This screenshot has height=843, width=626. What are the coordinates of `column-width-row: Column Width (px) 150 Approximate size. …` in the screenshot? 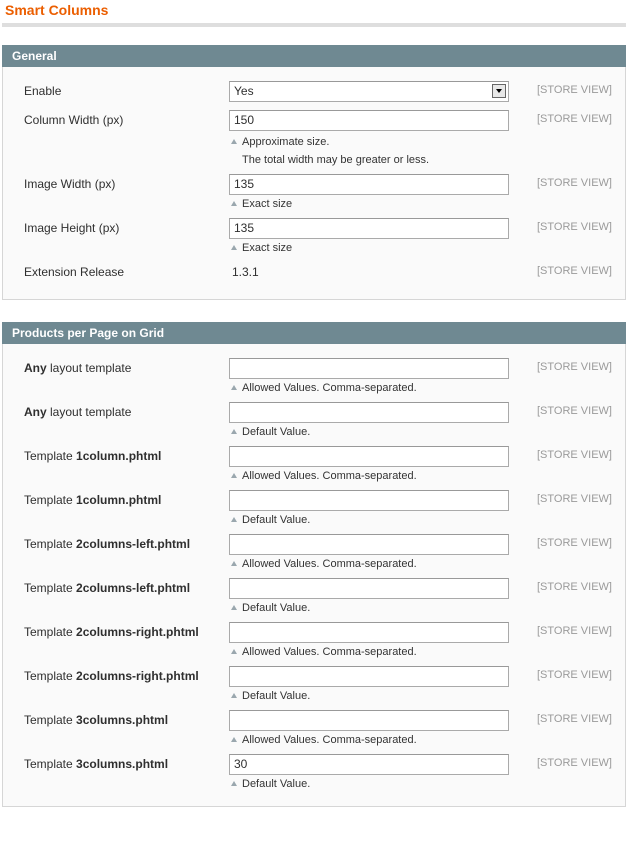 It's located at (314, 139).